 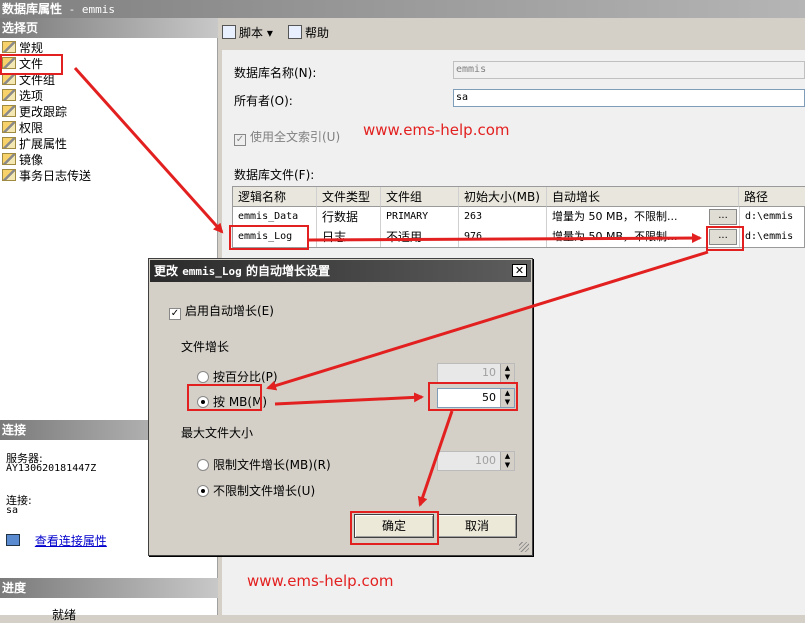 I want to click on arrow-value-to-ok, so click(x=435, y=458).